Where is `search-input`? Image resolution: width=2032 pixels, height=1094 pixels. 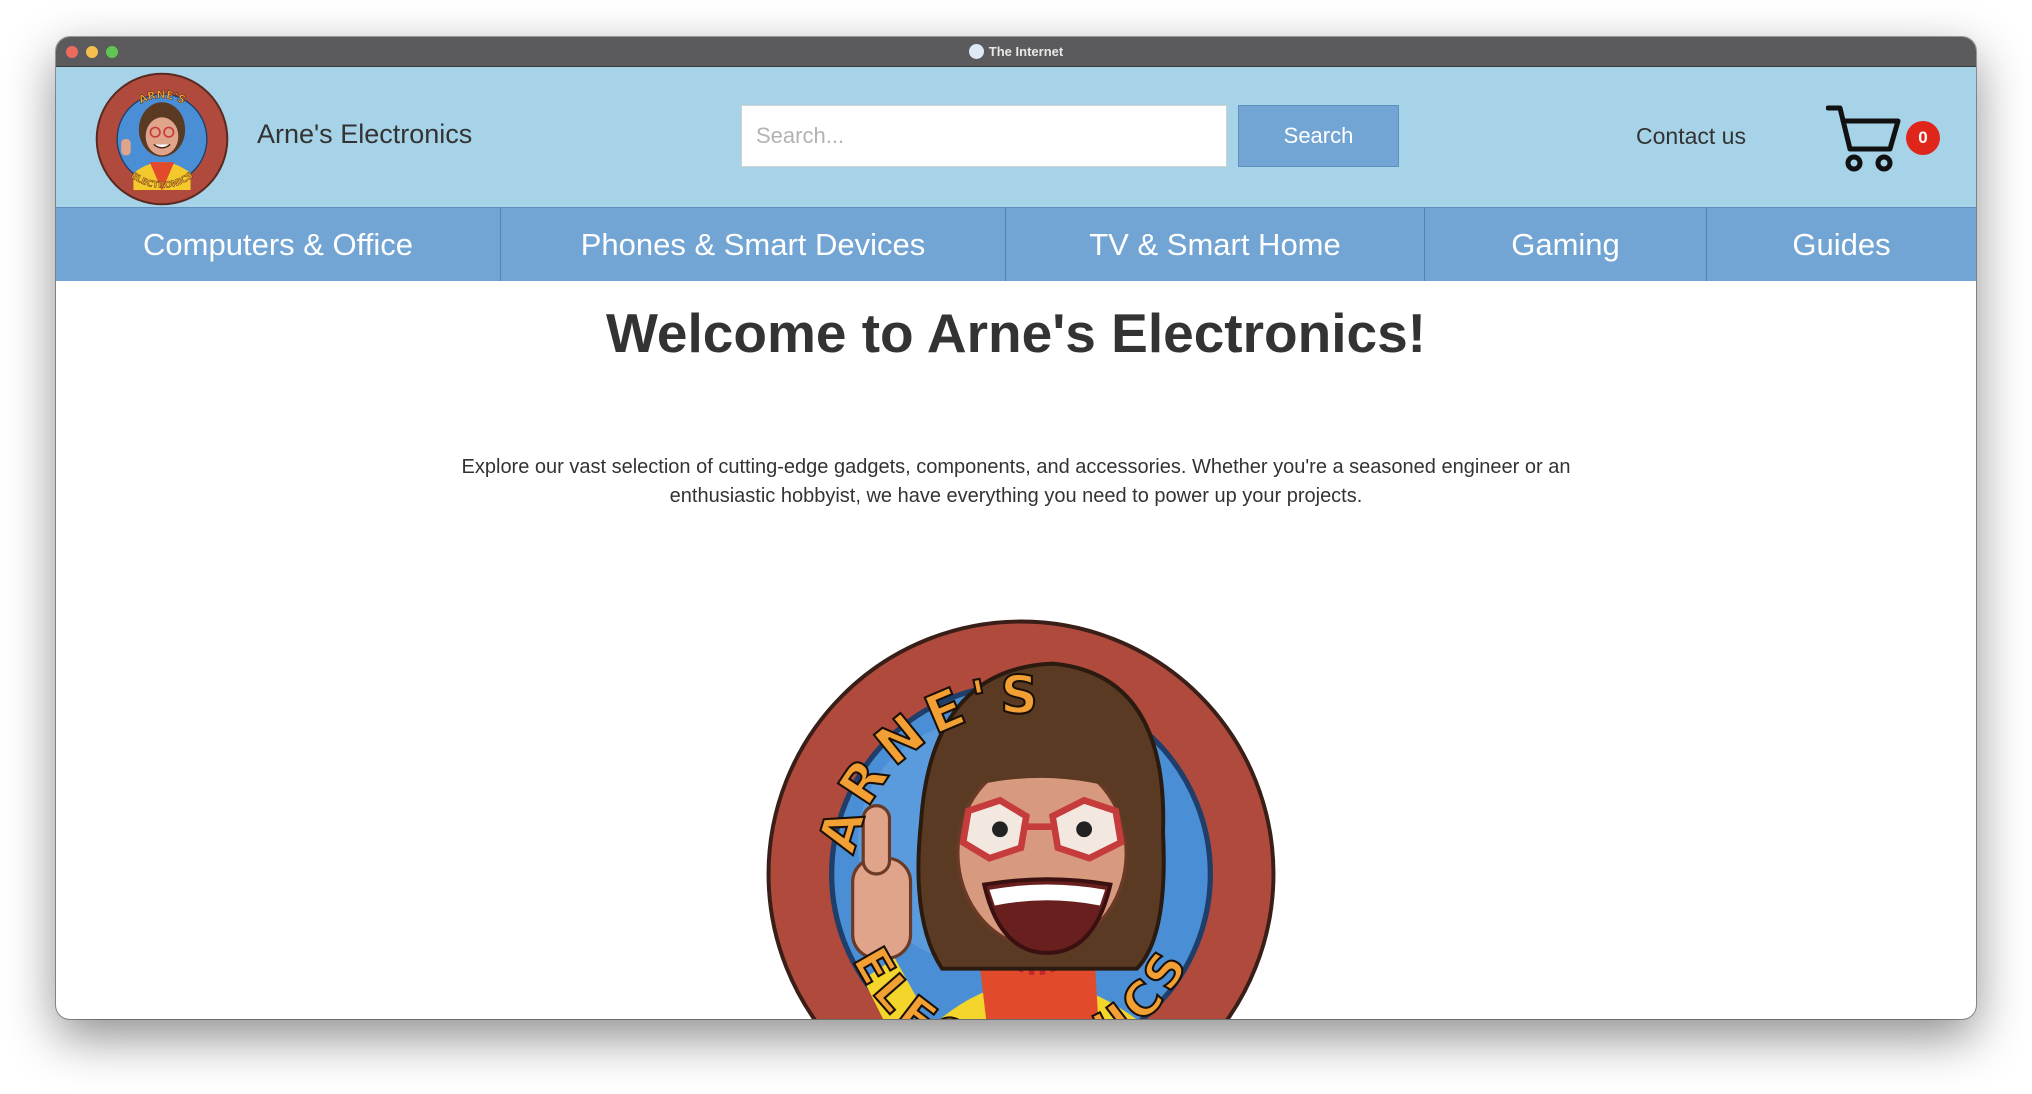 search-input is located at coordinates (984, 136).